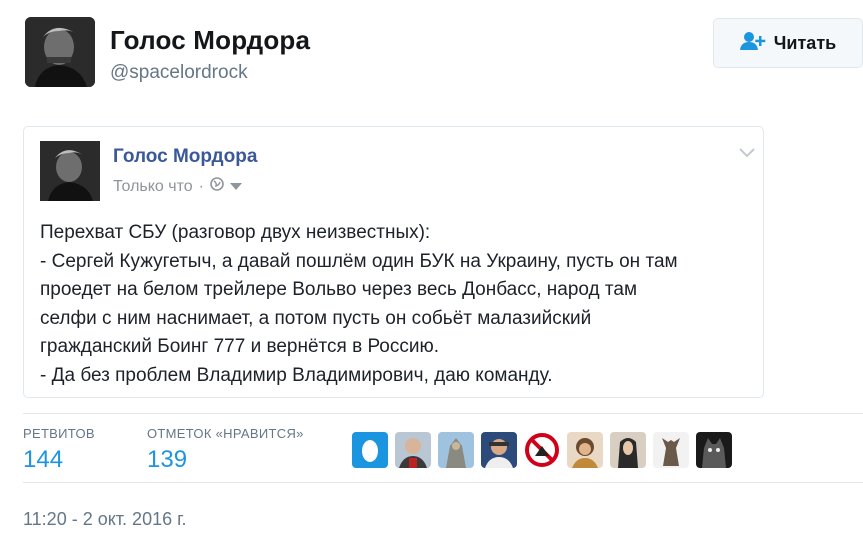 The image size is (863, 547). What do you see at coordinates (104, 519) in the screenshot?
I see `tweet-timestamp: 11:20 - 2 окт. 2016 г.` at bounding box center [104, 519].